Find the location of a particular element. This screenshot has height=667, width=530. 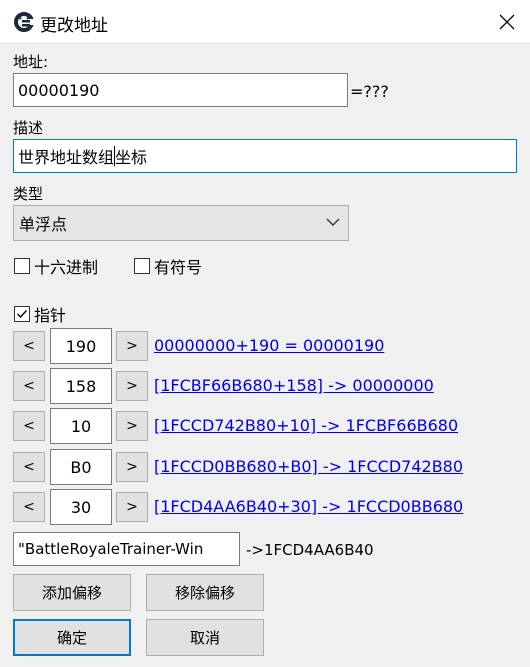

add-offset-button: 添加偏移 is located at coordinates (72, 592).